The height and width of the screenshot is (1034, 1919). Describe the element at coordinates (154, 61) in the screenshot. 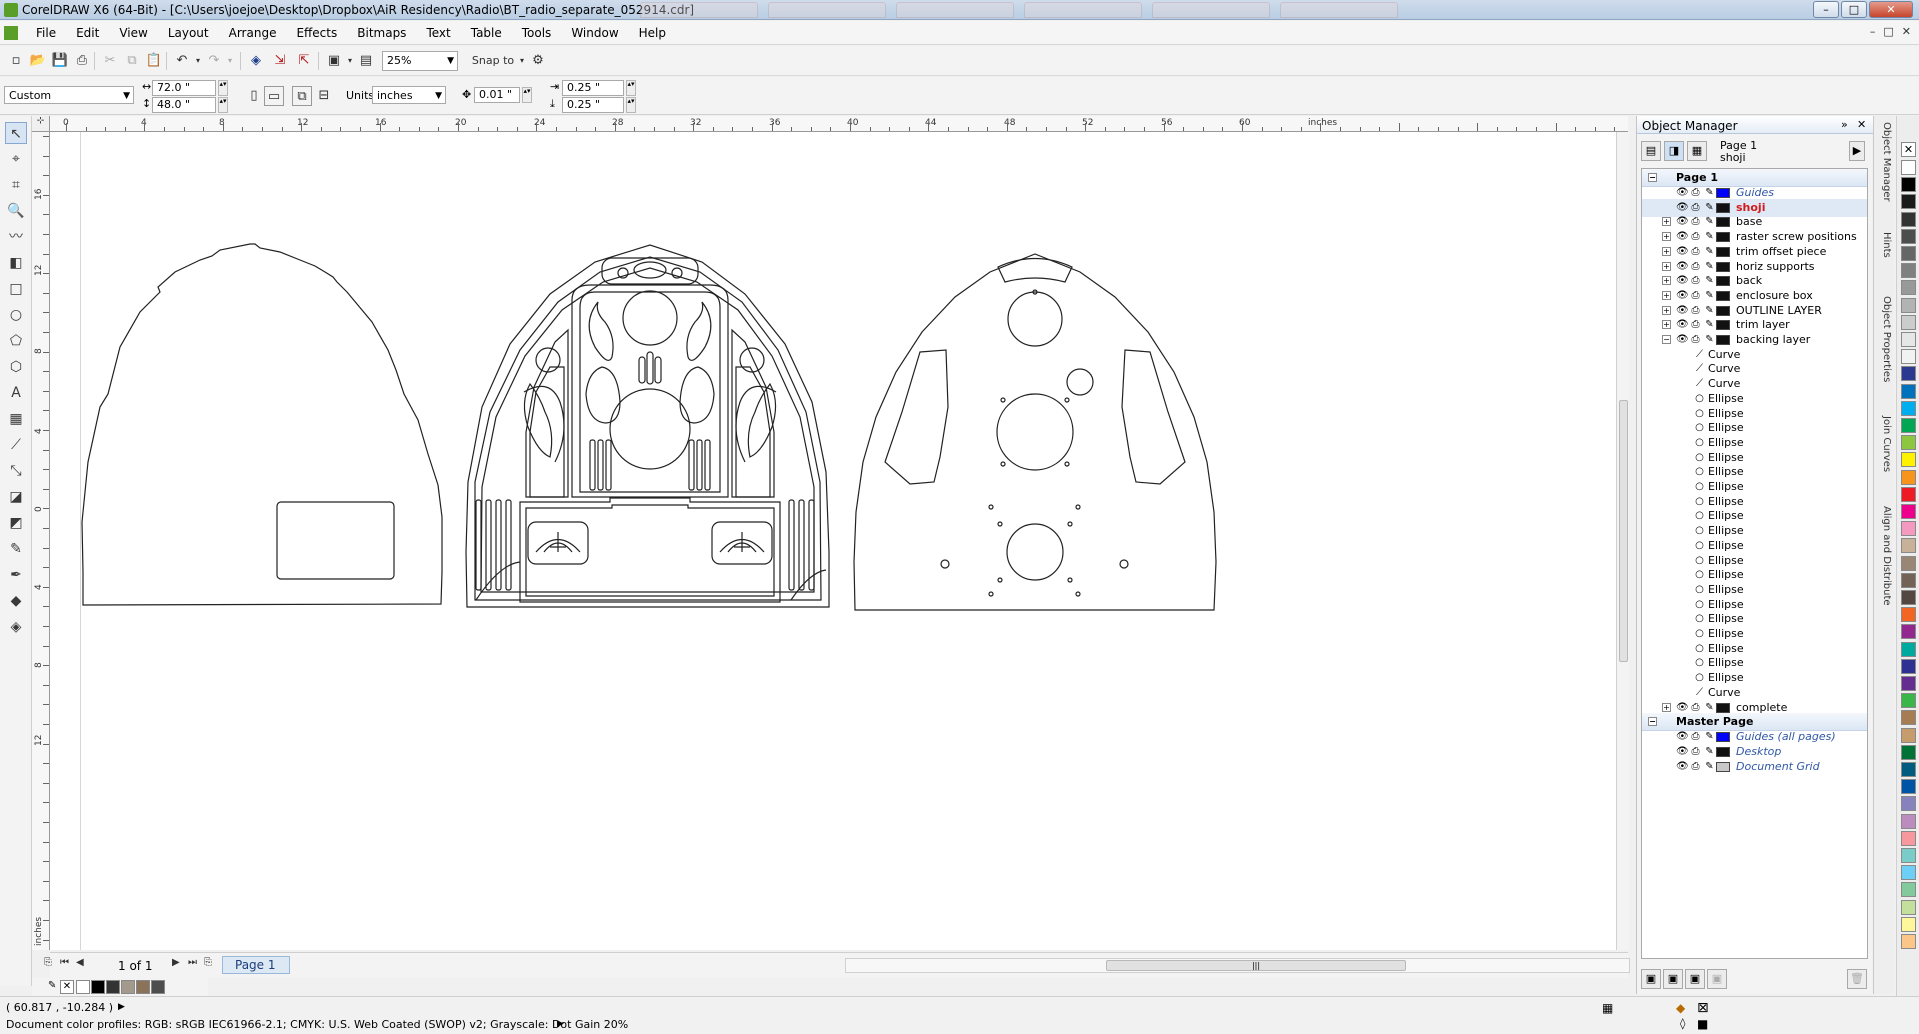

I see `paste-icon: 📋` at that location.